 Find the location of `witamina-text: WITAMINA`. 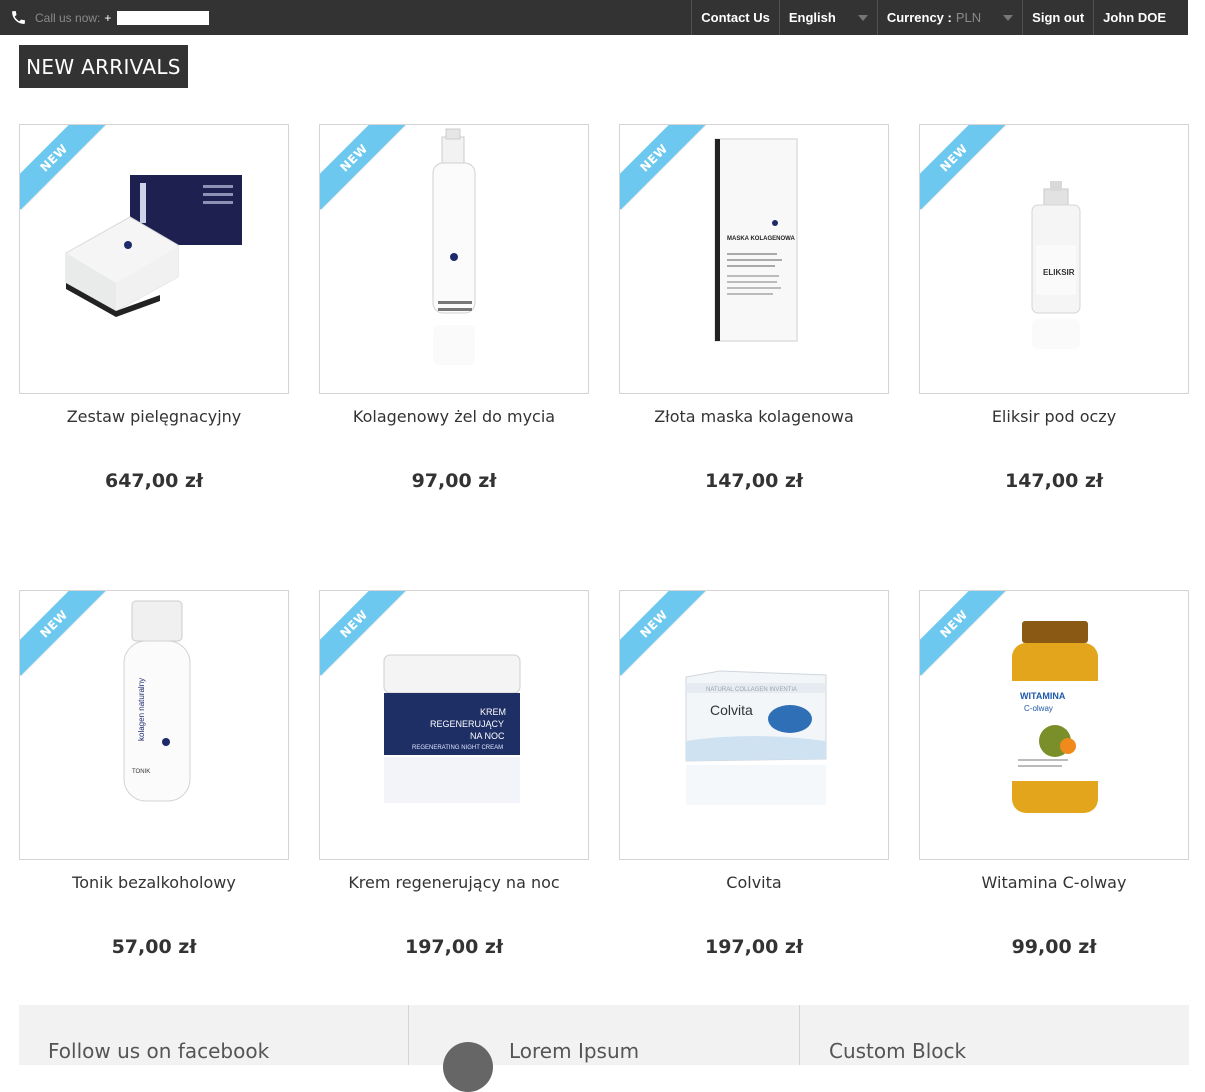

witamina-text: WITAMINA is located at coordinates (1043, 696).